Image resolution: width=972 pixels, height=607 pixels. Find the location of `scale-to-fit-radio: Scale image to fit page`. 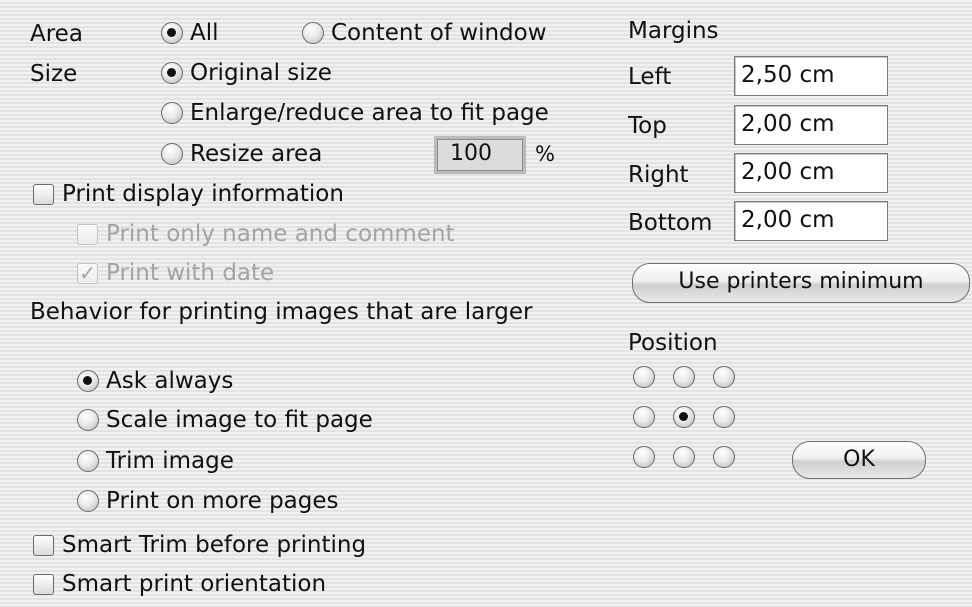

scale-to-fit-radio: Scale image to fit page is located at coordinates (225, 420).